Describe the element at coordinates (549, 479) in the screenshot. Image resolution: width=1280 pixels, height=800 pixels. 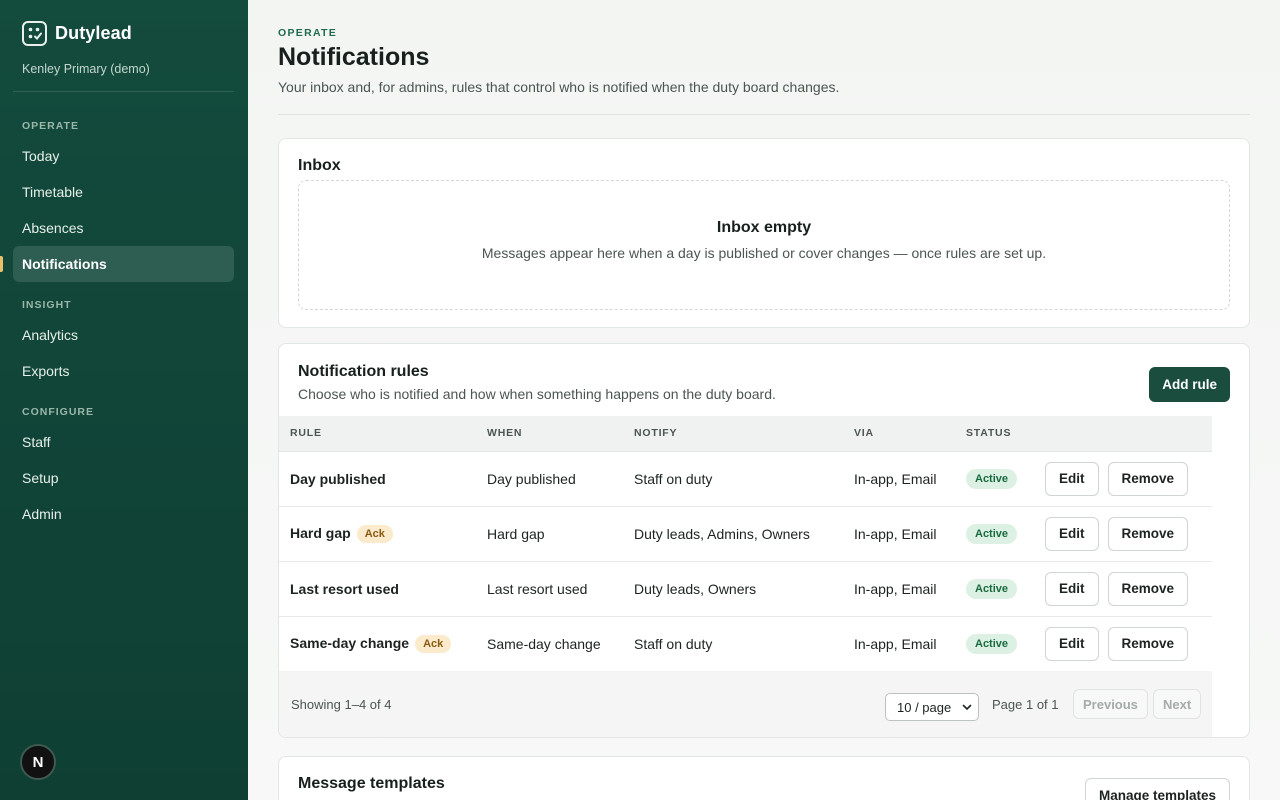
I see `rule-when: Day published` at that location.